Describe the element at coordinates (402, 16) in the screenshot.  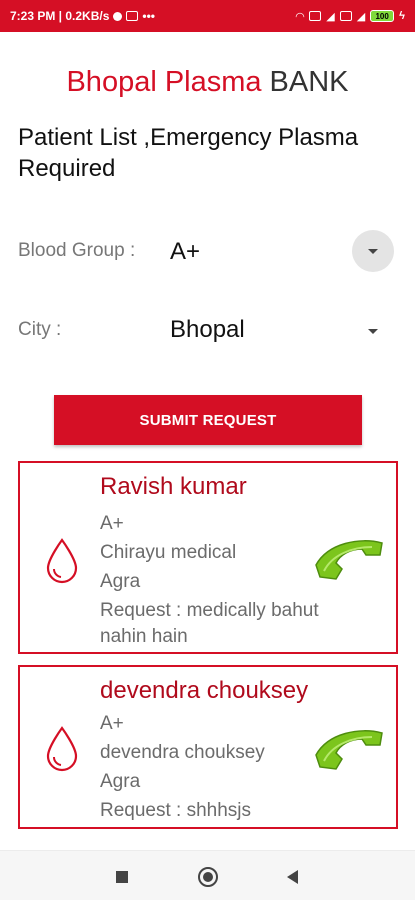
I see `charging-icon: ϟ` at that location.